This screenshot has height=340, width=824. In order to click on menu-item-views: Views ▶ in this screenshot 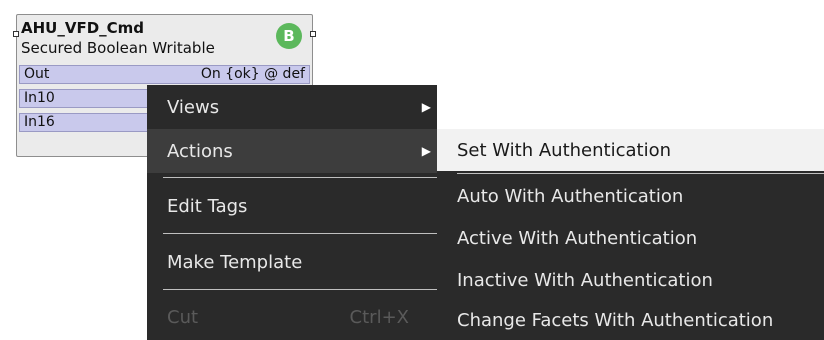, I will do `click(292, 107)`.